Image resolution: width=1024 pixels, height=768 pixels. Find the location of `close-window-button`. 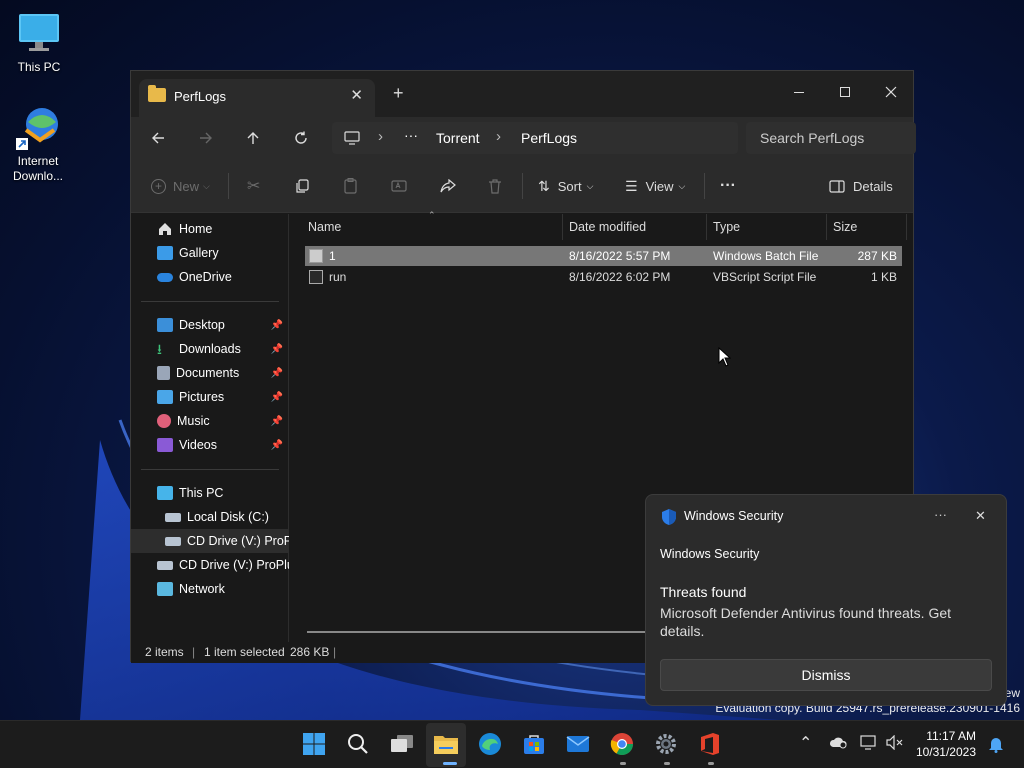

close-window-button is located at coordinates (891, 92).